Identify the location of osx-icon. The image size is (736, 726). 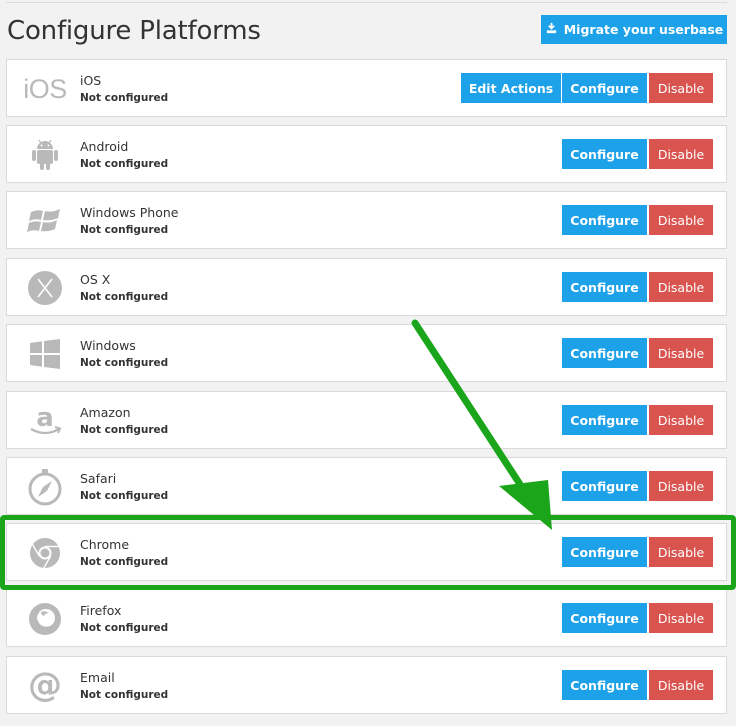
(45, 288).